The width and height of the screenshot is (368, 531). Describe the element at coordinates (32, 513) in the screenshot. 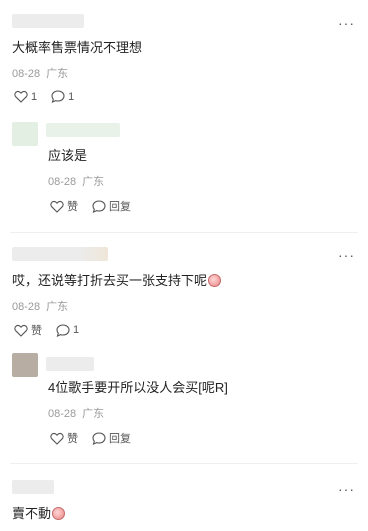

I see `comment-text-content: 賣不動` at that location.